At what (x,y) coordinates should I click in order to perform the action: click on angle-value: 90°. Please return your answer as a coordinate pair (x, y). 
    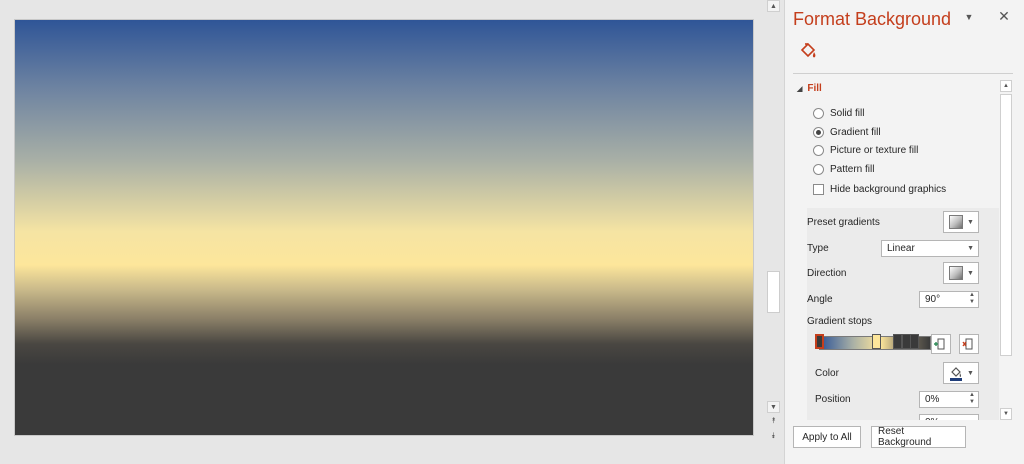
    Looking at the image, I should click on (933, 299).